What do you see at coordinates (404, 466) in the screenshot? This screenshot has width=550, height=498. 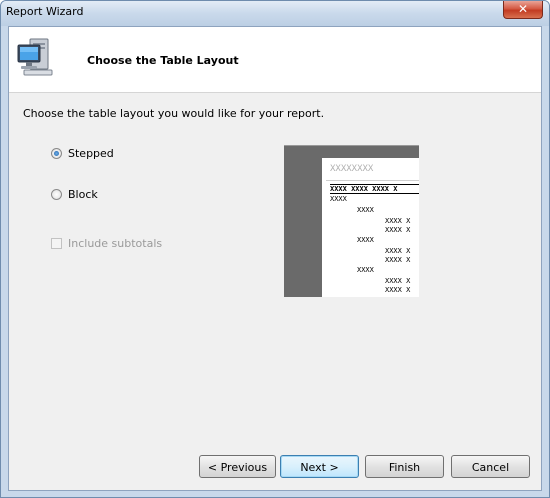 I see `finish-button: Finish` at bounding box center [404, 466].